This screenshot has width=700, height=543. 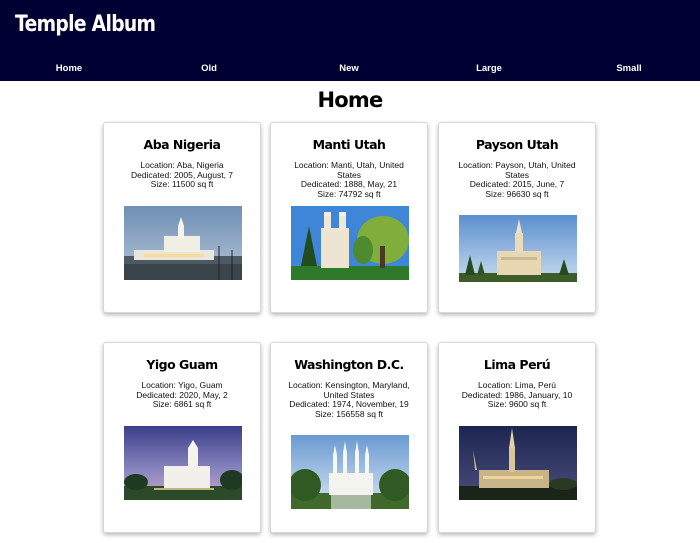 What do you see at coordinates (349, 364) in the screenshot?
I see `temple-name: Washington D.C.` at bounding box center [349, 364].